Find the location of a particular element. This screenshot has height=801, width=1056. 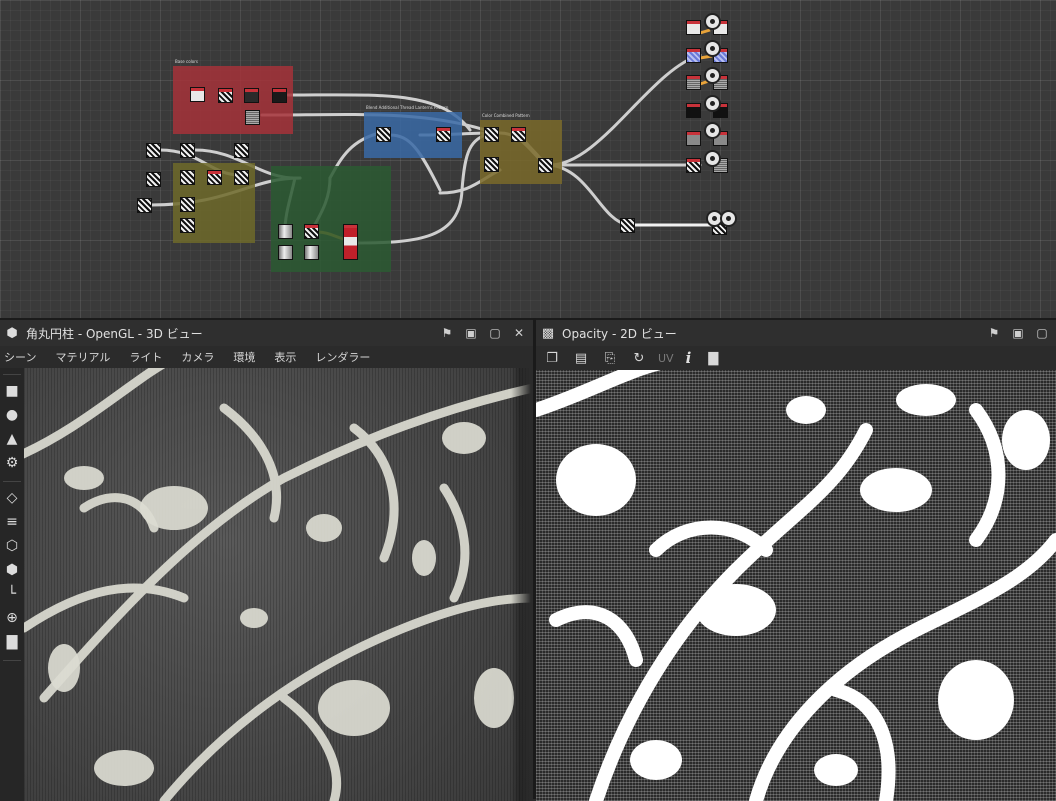

2d-view-titlebar: ▩ Opacity - 2D ビュー ⚑ ▣ ▢ is located at coordinates (796, 333).